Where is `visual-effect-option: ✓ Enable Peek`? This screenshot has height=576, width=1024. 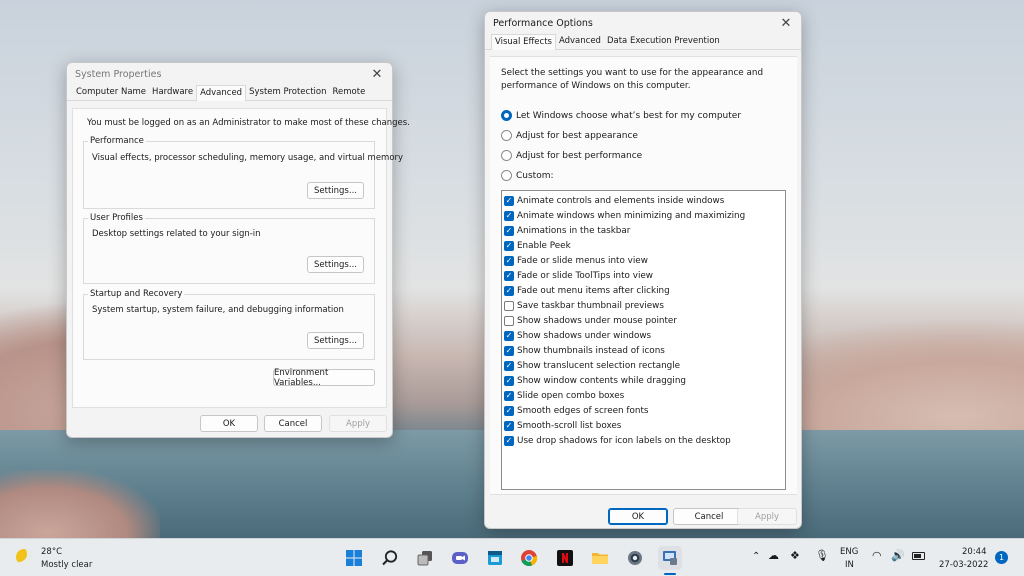 visual-effect-option: ✓ Enable Peek is located at coordinates (643, 245).